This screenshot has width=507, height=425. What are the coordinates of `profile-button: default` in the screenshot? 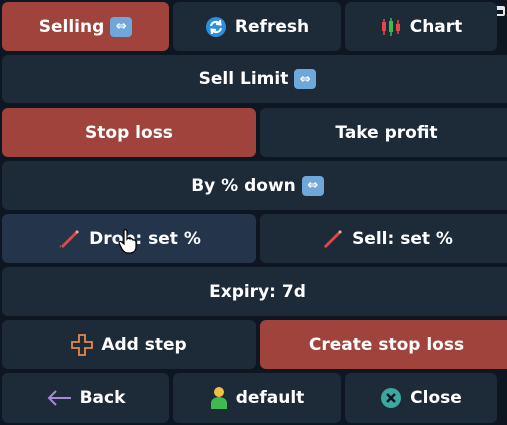 It's located at (257, 398).